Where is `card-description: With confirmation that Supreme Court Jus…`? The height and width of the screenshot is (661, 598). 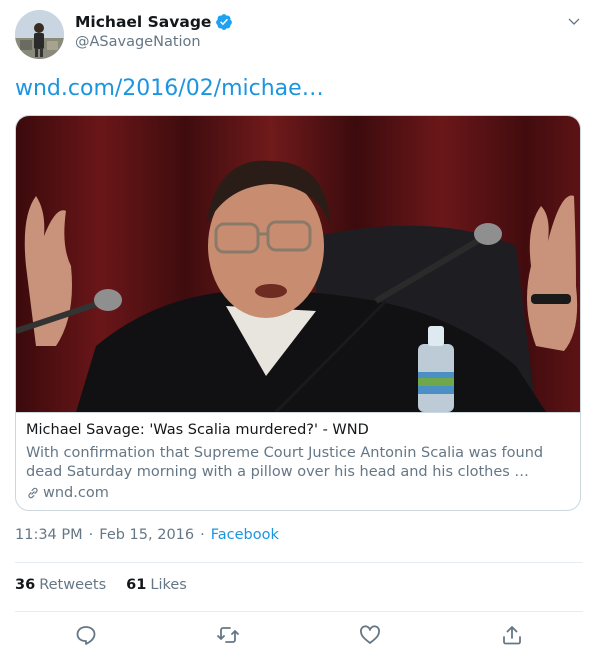 card-description: With confirmation that Supreme Court Jus… is located at coordinates (285, 462).